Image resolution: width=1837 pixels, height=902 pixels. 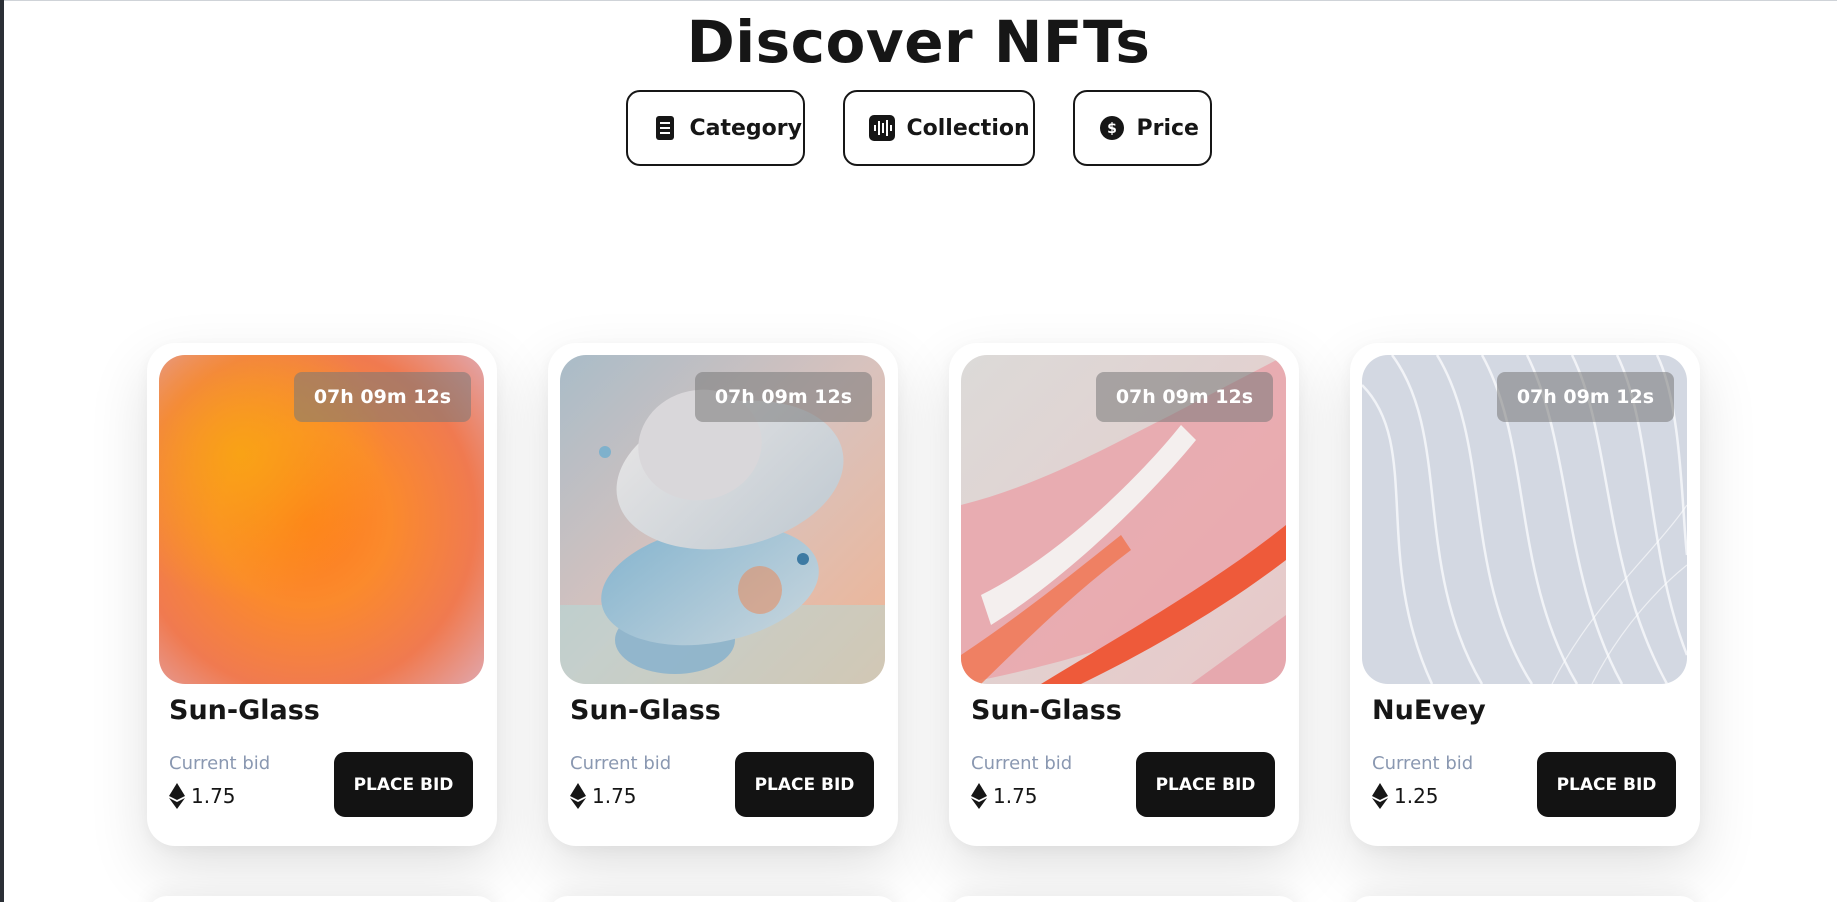 What do you see at coordinates (1429, 710) in the screenshot?
I see `nft-name: NuEvey` at bounding box center [1429, 710].